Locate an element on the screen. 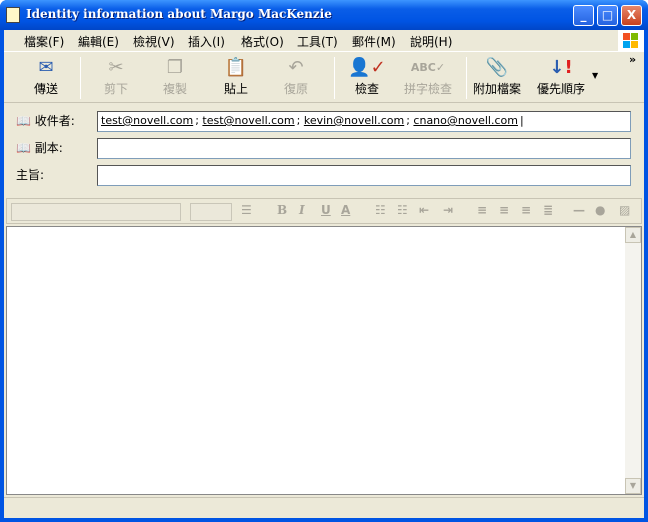  numbered-list-icon: ☷ is located at coordinates (380, 210).